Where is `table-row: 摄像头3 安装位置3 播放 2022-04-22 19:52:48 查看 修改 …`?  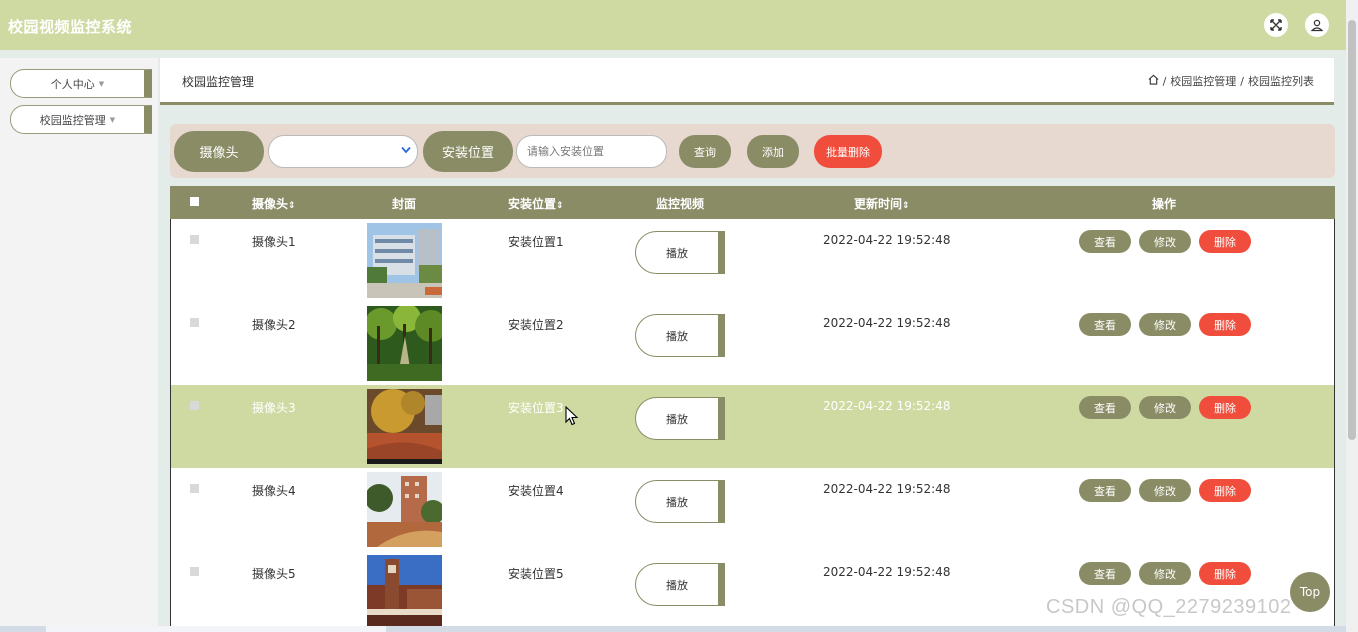
table-row: 摄像头3 安装位置3 播放 2022-04-22 19:52:48 查看 修改 … is located at coordinates (752, 427).